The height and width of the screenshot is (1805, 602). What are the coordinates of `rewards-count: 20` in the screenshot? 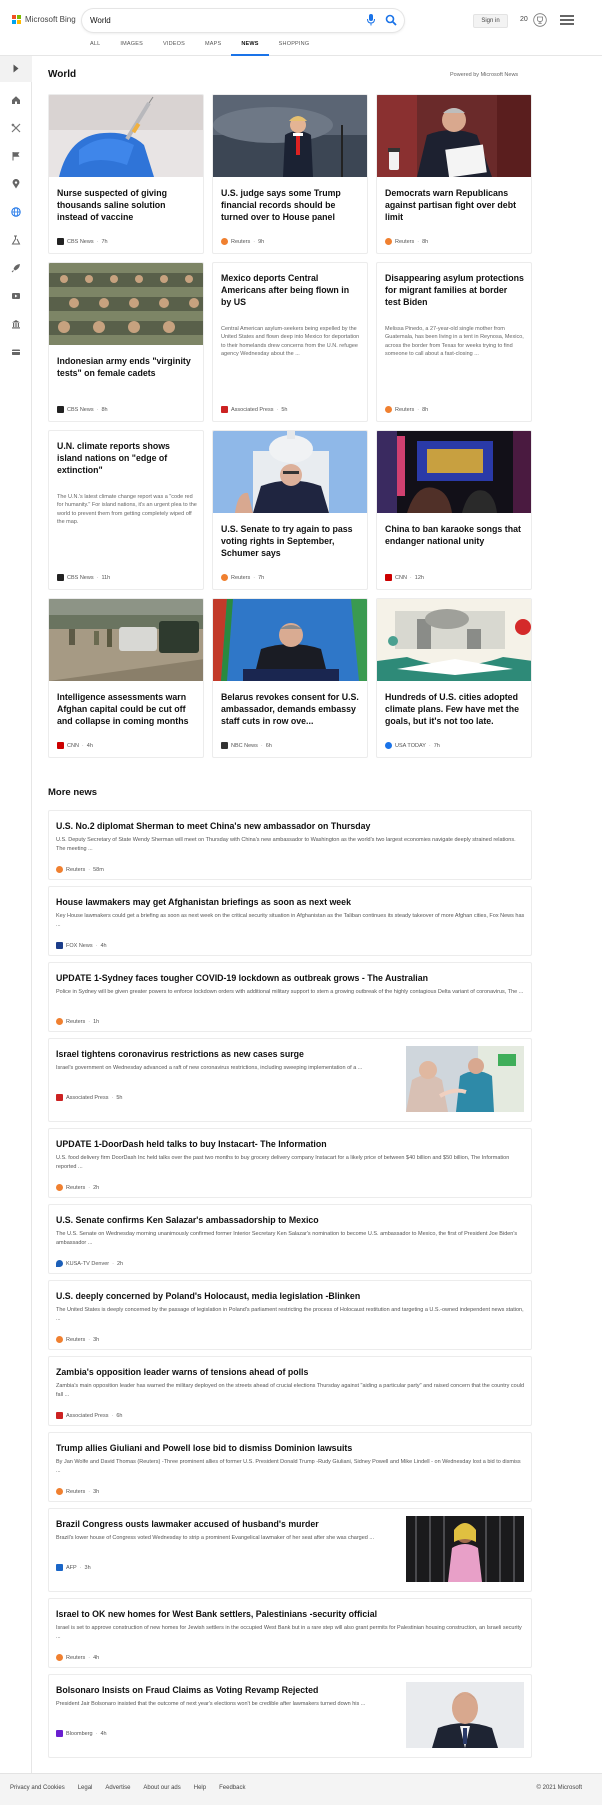 It's located at (524, 19).